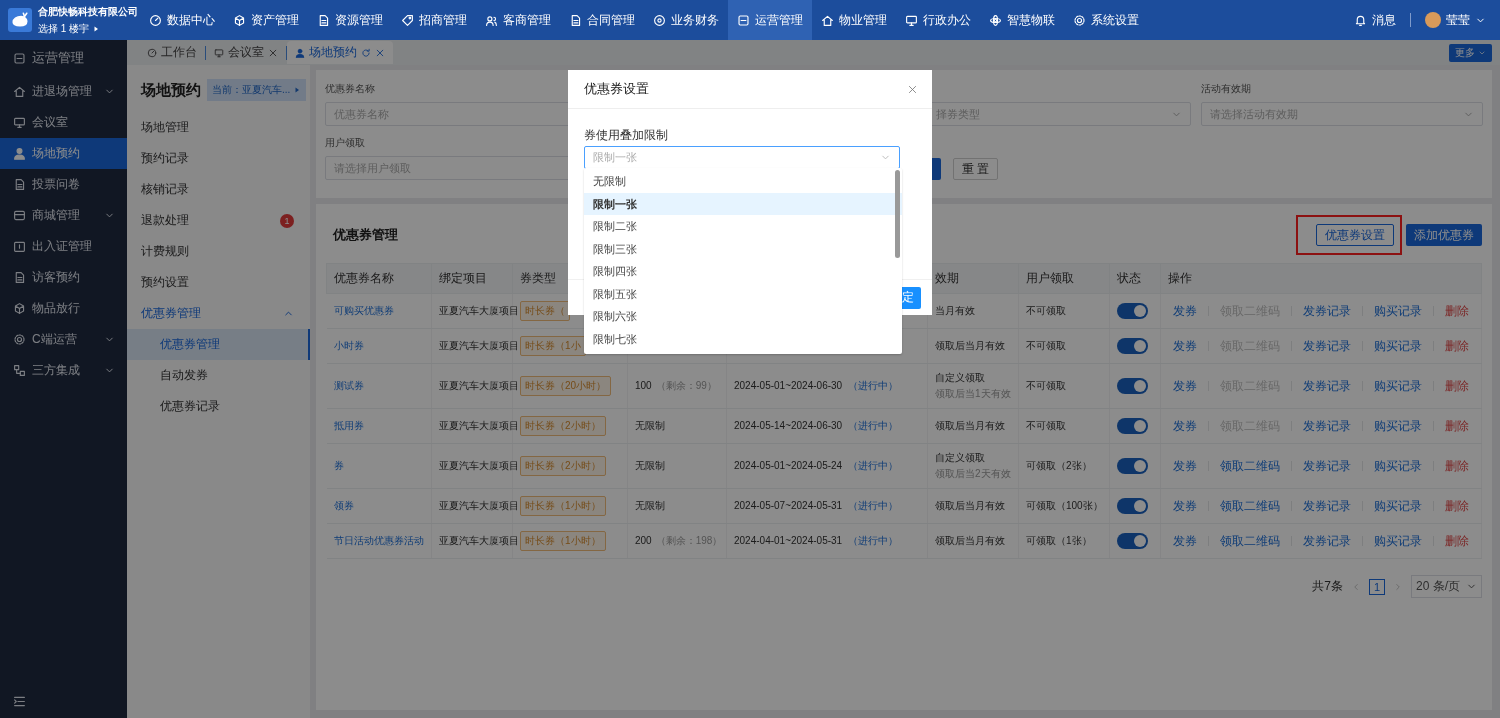 The width and height of the screenshot is (1500, 718). I want to click on dropdown-option: 限制二张, so click(743, 226).